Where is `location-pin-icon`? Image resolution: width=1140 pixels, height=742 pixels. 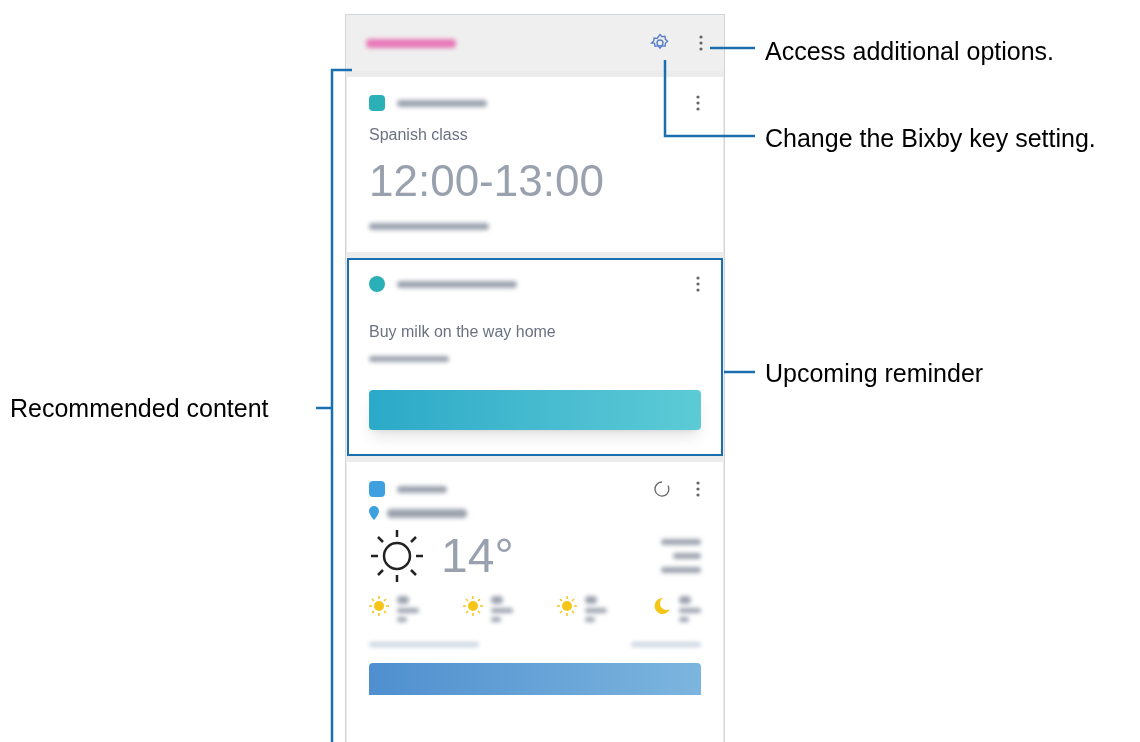
location-pin-icon is located at coordinates (374, 513).